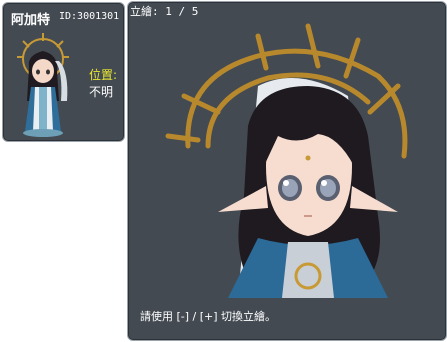 The image size is (447, 342). I want to click on character-sprite, so click(43, 85).